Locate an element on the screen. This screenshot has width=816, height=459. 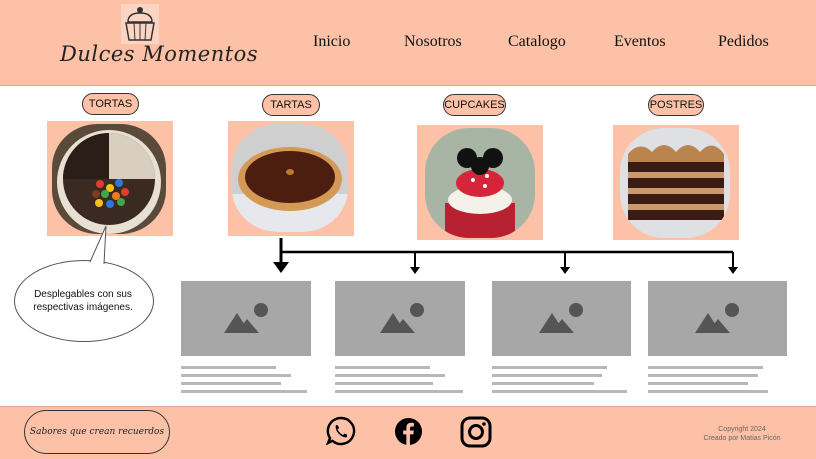
nav-catalogo: Catalogo is located at coordinates (537, 42).